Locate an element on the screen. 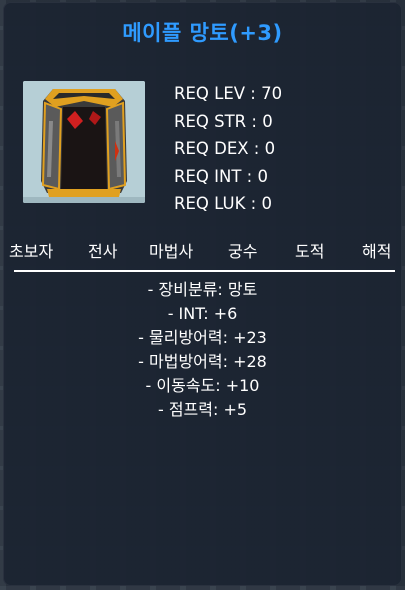  item-name: 메이플 망토(+3) is located at coordinates (202, 33).